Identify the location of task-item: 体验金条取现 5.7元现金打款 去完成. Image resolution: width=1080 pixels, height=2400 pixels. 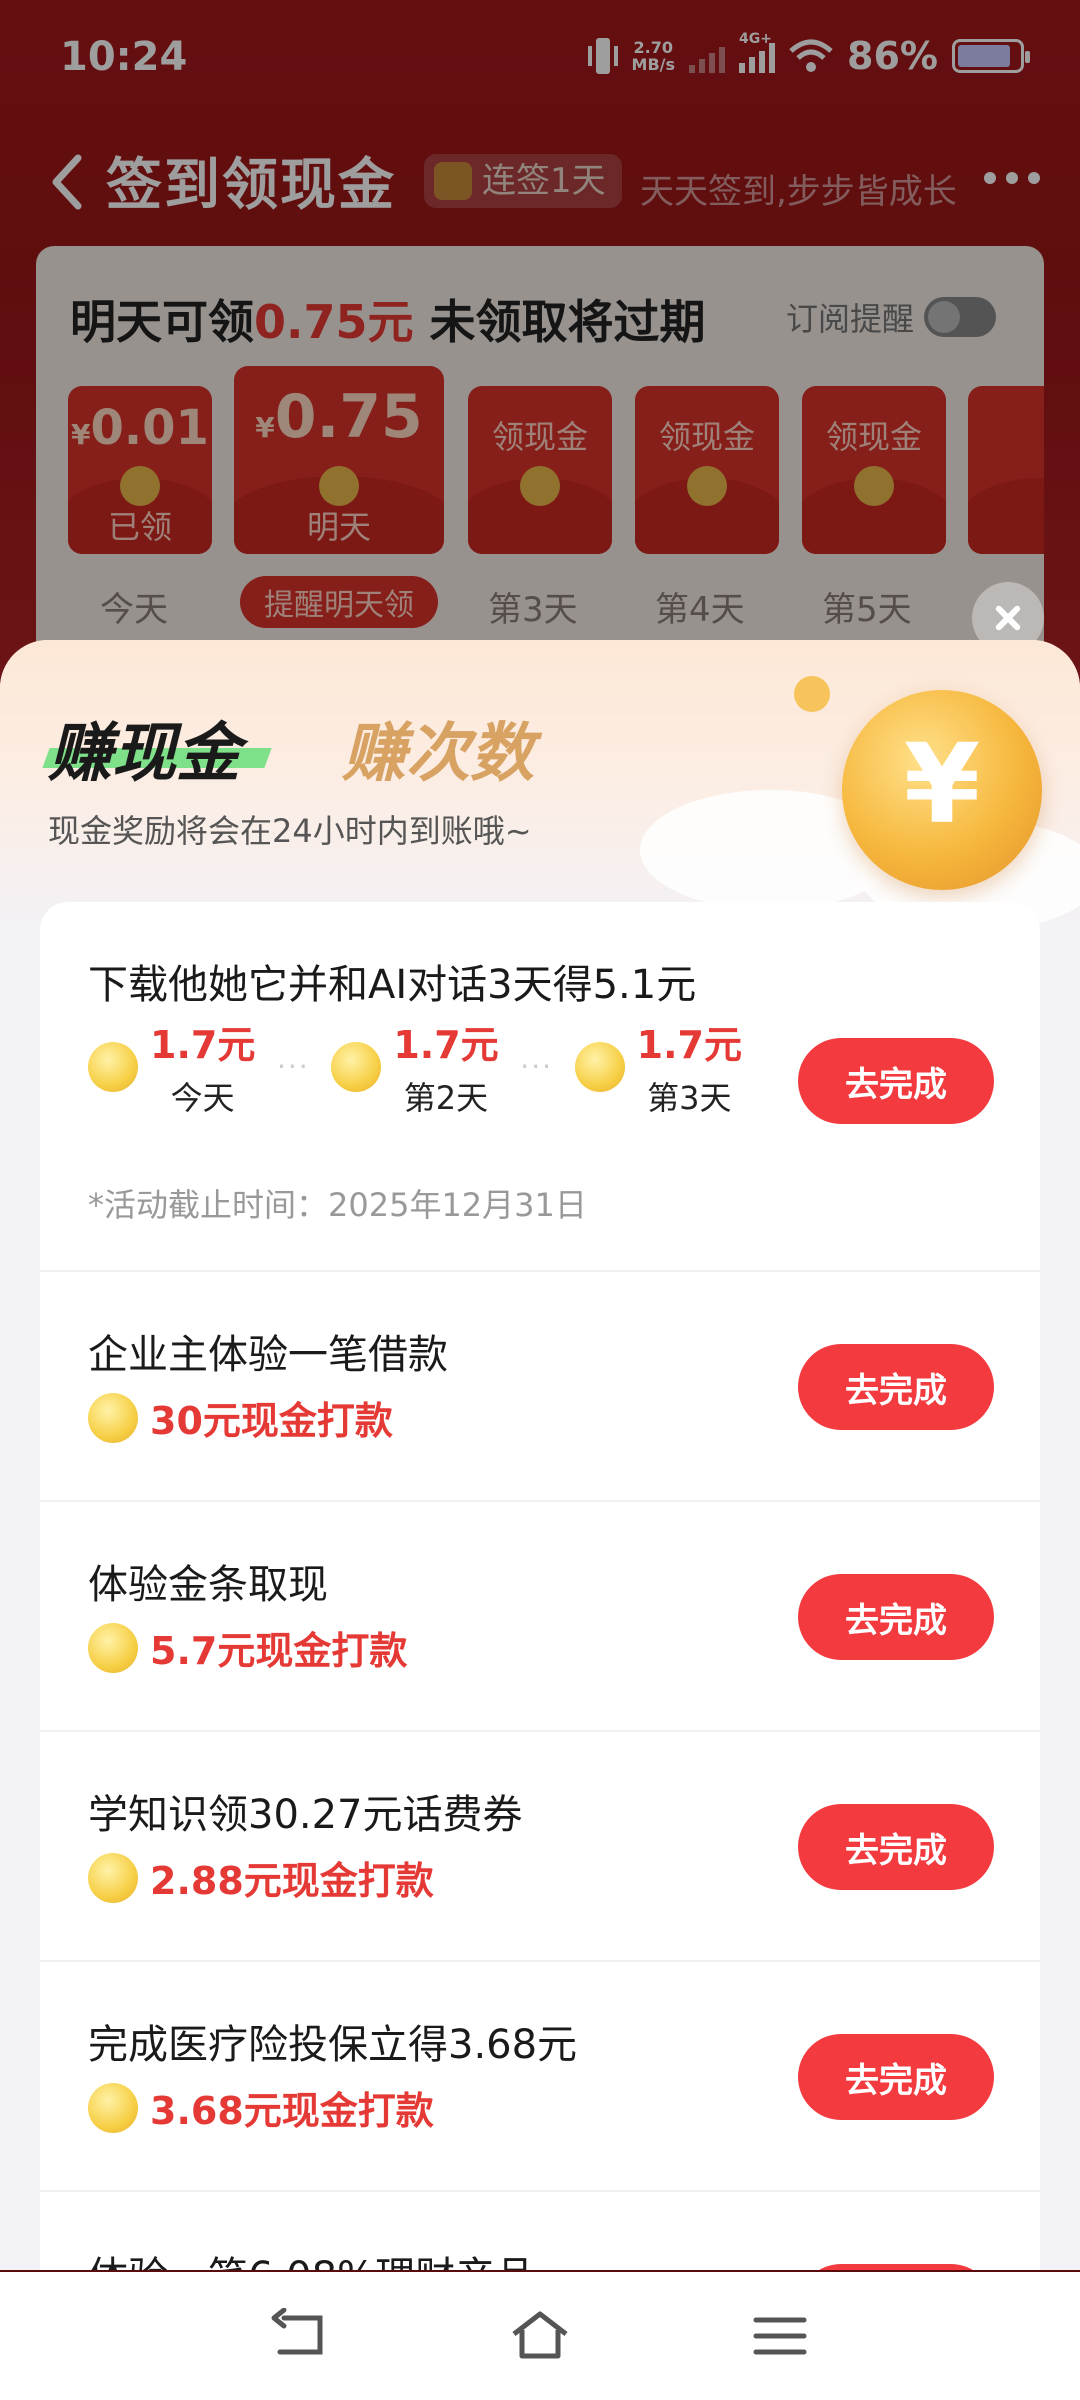
(540, 1617).